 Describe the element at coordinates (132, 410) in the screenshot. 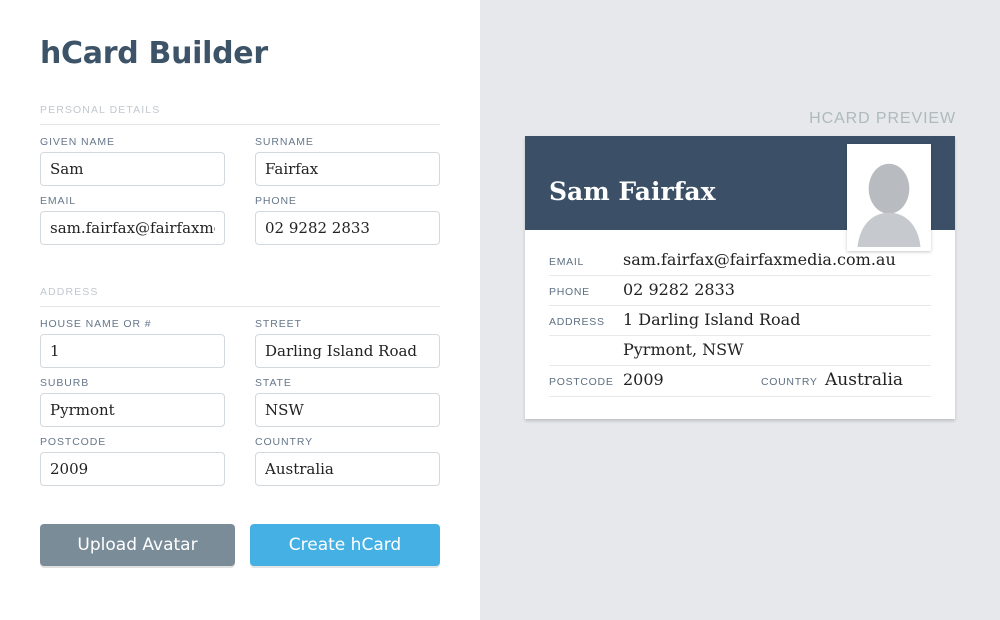

I see `suburb-input` at that location.